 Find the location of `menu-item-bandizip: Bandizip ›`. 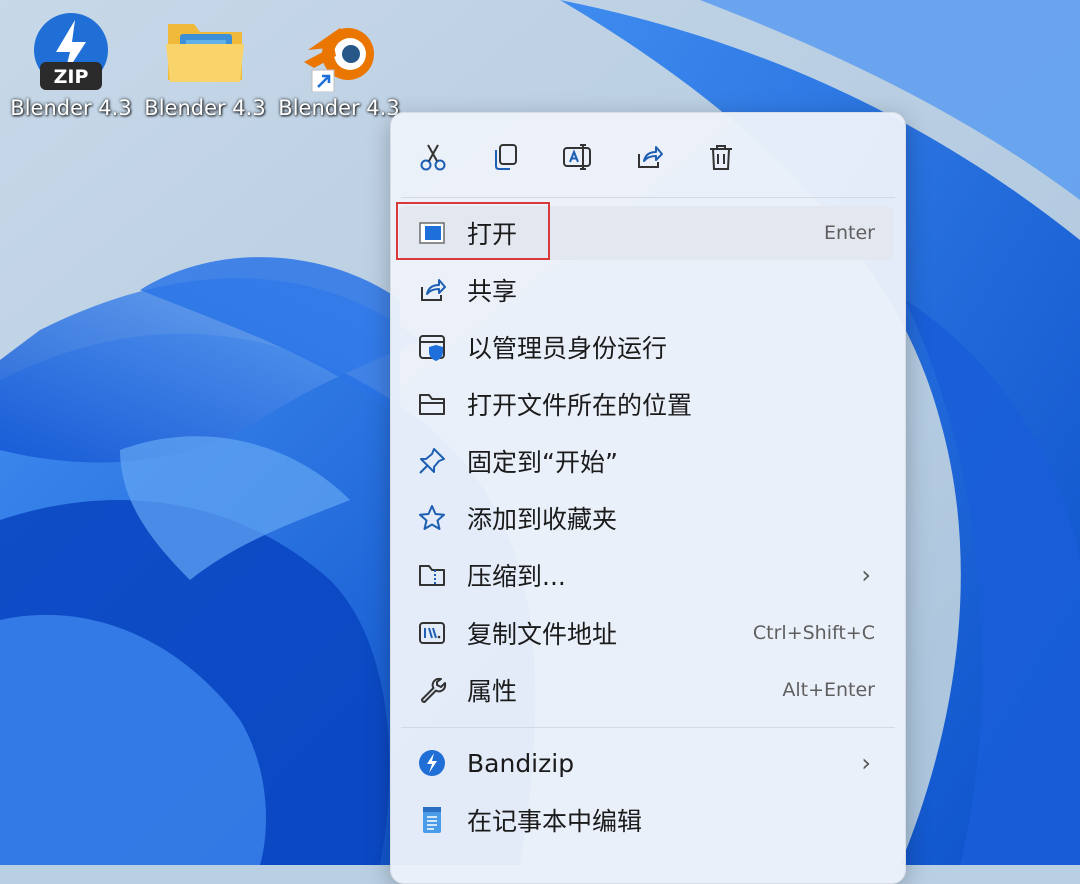

menu-item-bandizip: Bandizip › is located at coordinates (646, 763).